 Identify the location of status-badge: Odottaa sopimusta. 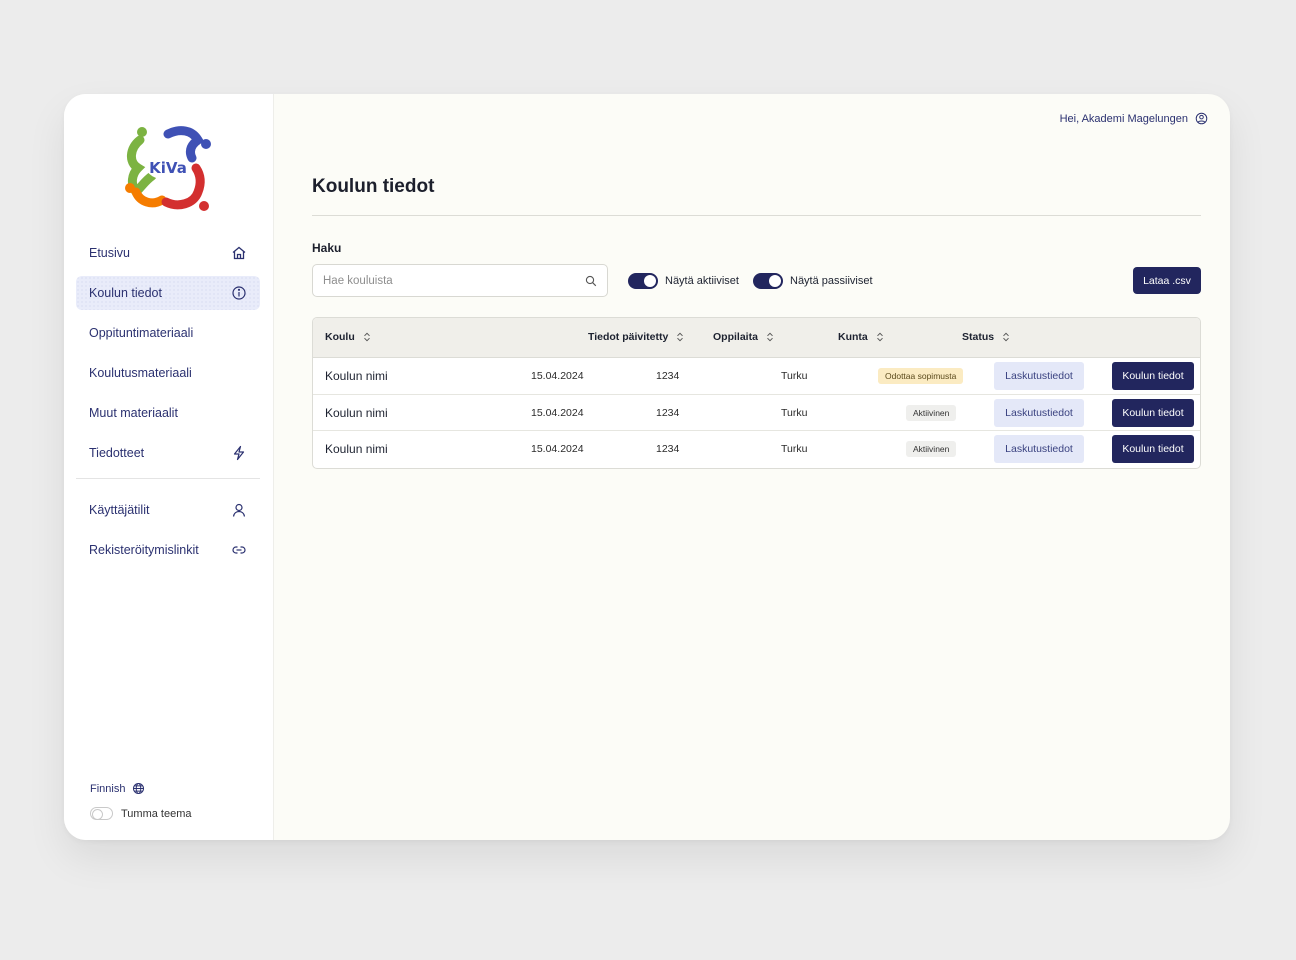
(921, 376).